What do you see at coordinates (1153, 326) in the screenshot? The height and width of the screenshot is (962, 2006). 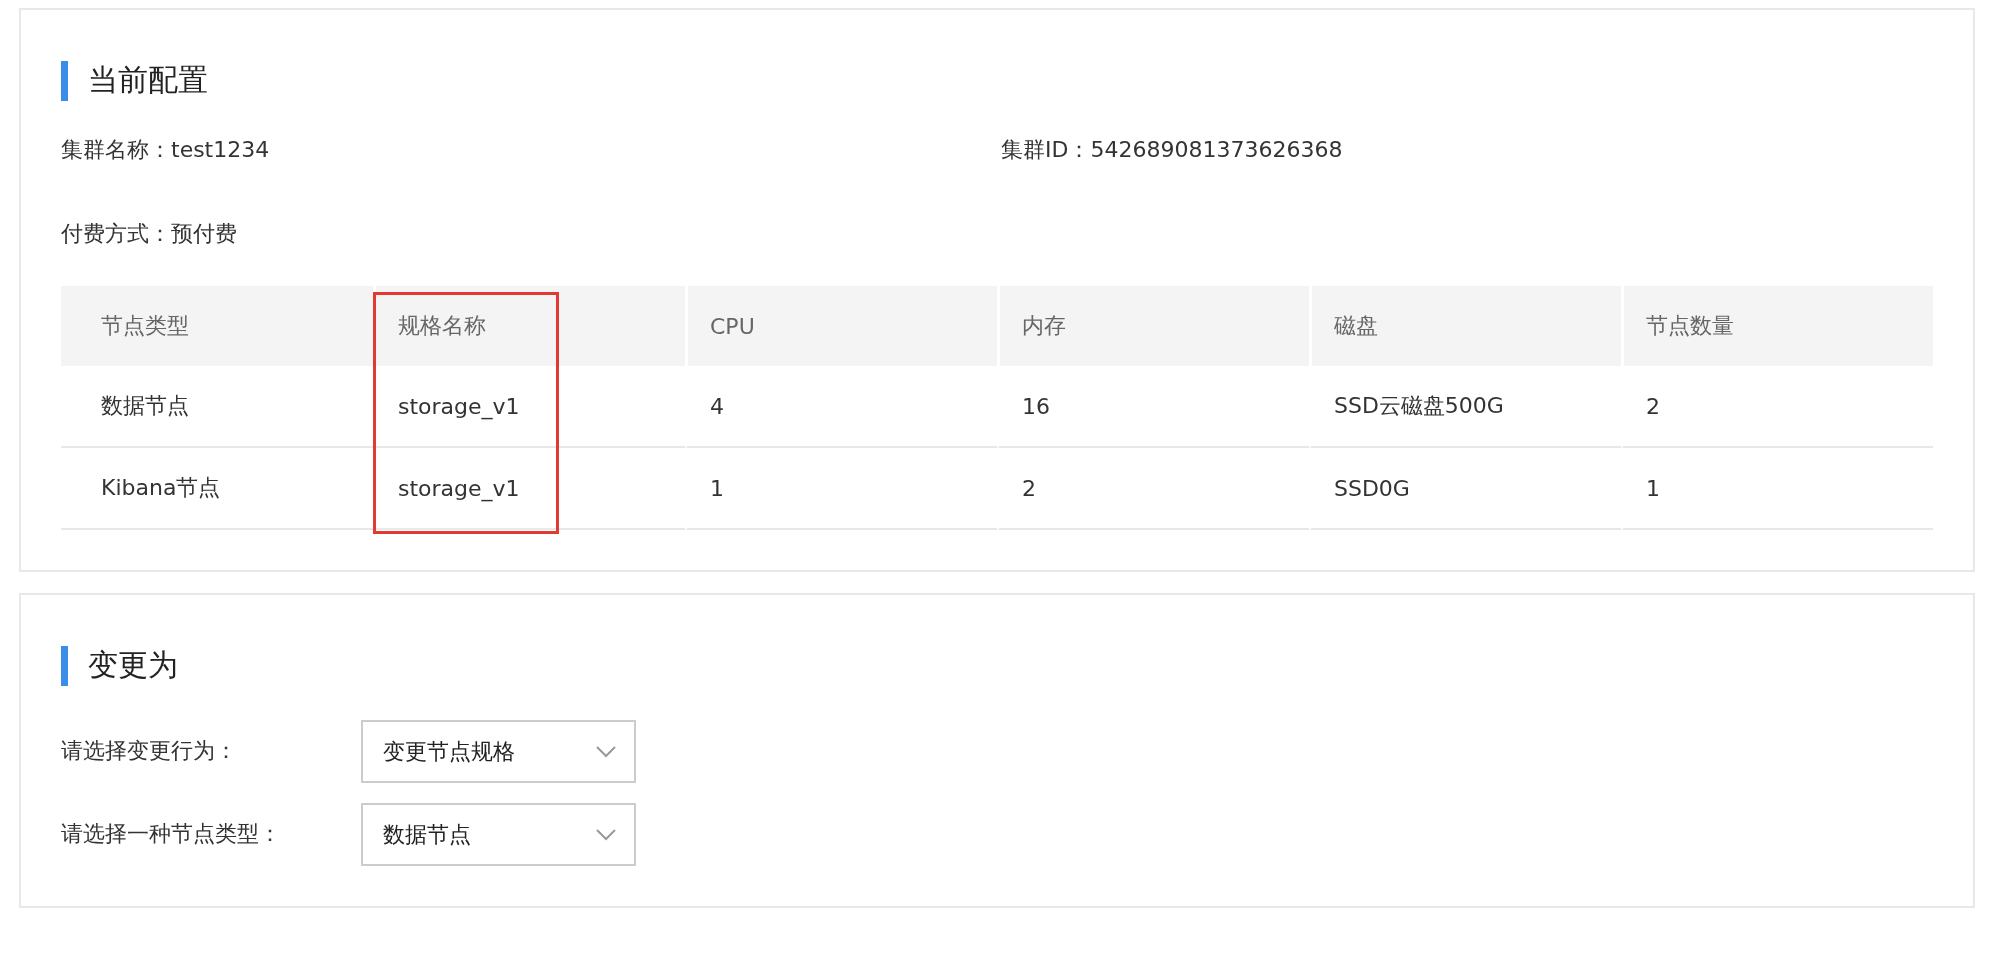 I see `column-header: 内存` at bounding box center [1153, 326].